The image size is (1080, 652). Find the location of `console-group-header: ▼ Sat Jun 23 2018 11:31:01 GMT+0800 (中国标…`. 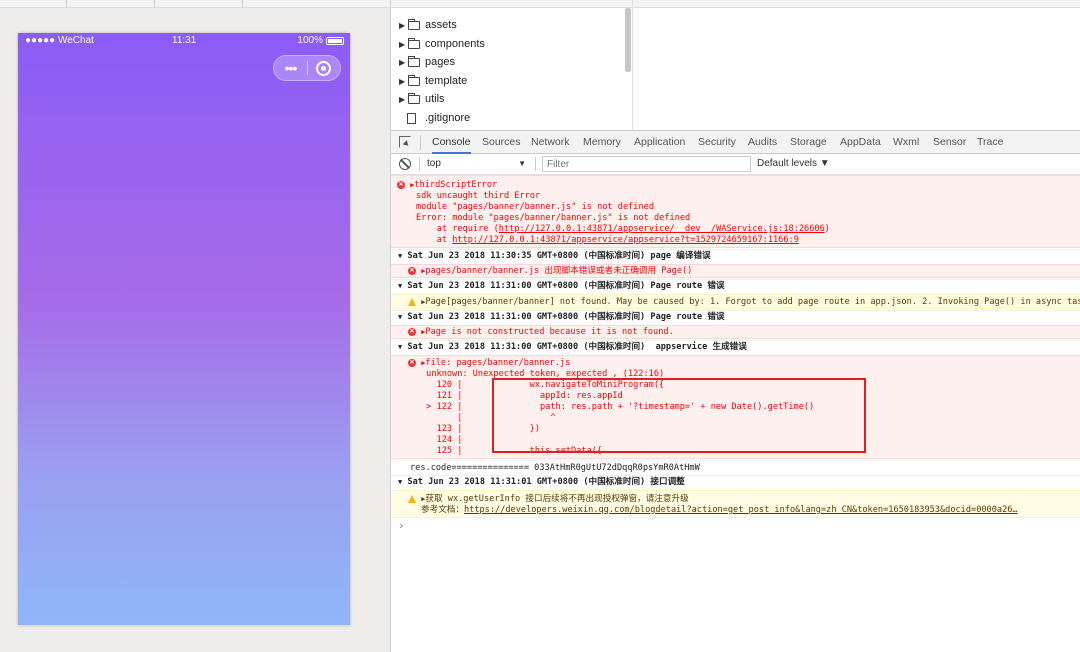

console-group-header: ▼ Sat Jun 23 2018 11:31:01 GMT+0800 (中国标… is located at coordinates (735, 482).